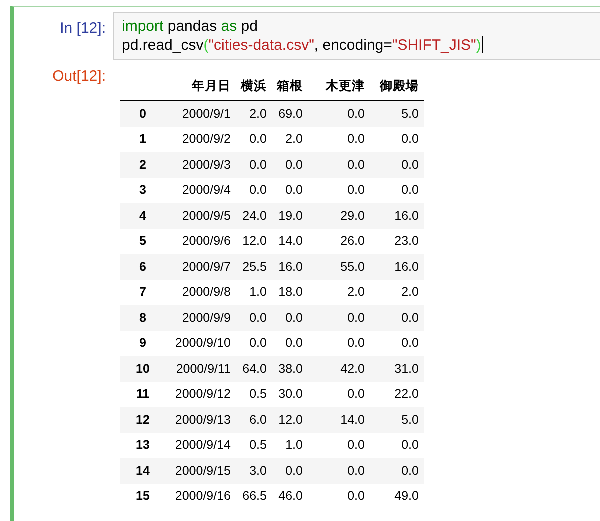  I want to click on output-prompt: Out[12]:, so click(79, 76).